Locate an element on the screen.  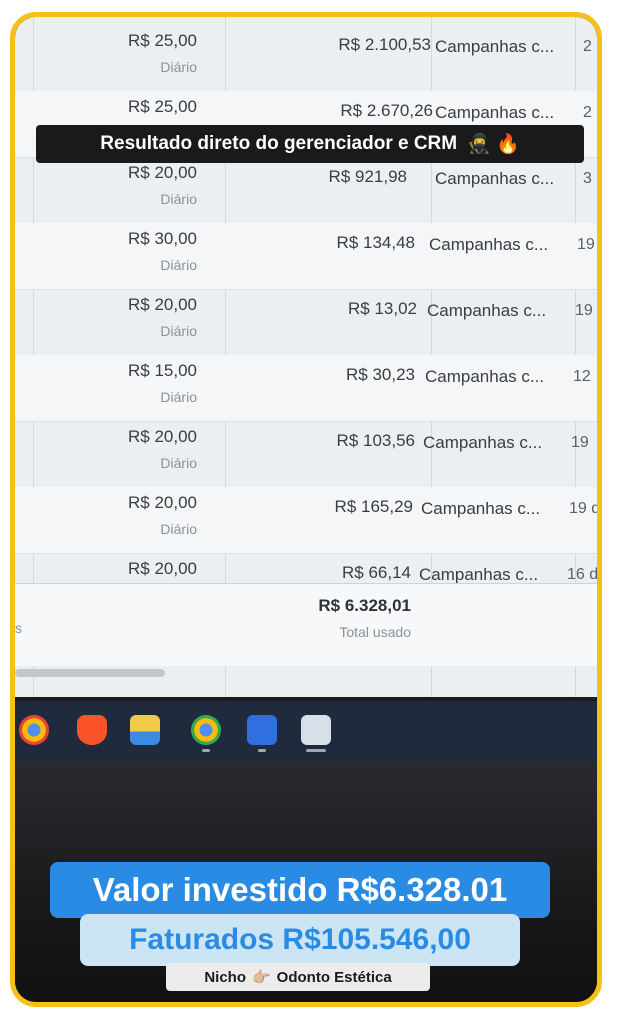
brave-icon is located at coordinates (92, 730).